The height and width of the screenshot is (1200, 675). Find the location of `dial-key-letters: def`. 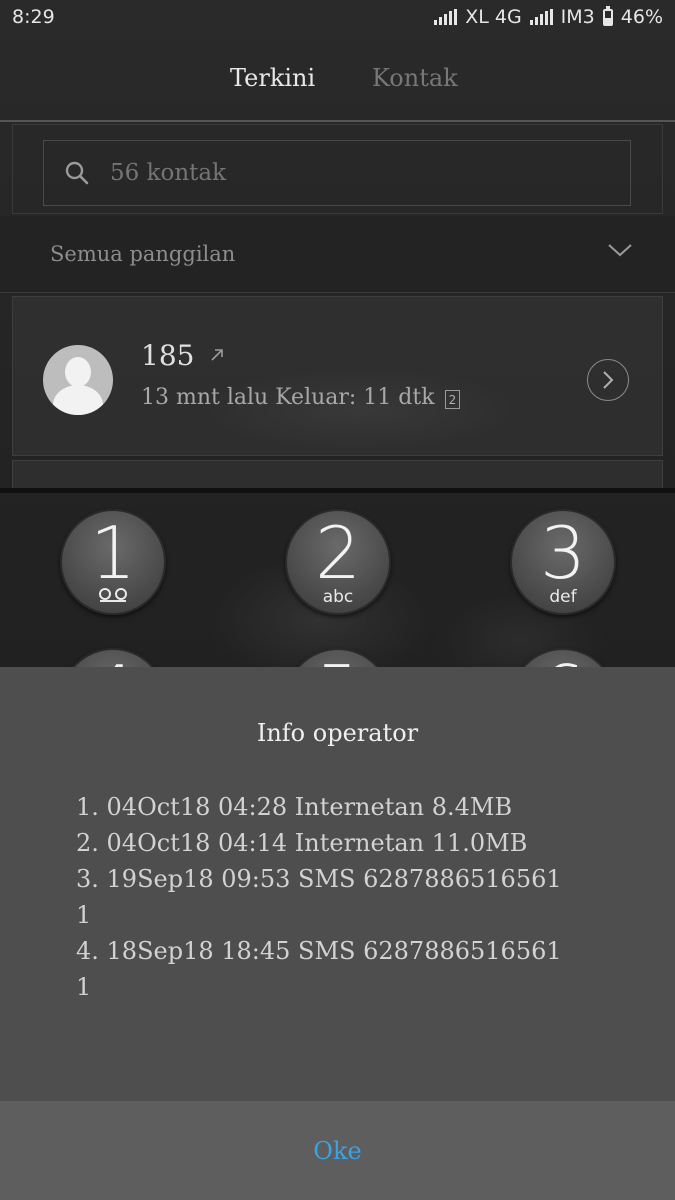

dial-key-letters: def is located at coordinates (563, 597).